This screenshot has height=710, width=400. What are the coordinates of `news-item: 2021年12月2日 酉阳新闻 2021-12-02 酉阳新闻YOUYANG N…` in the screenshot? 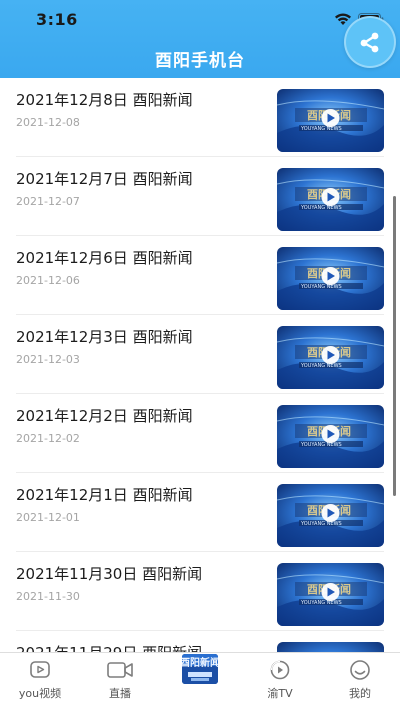 It's located at (200, 433).